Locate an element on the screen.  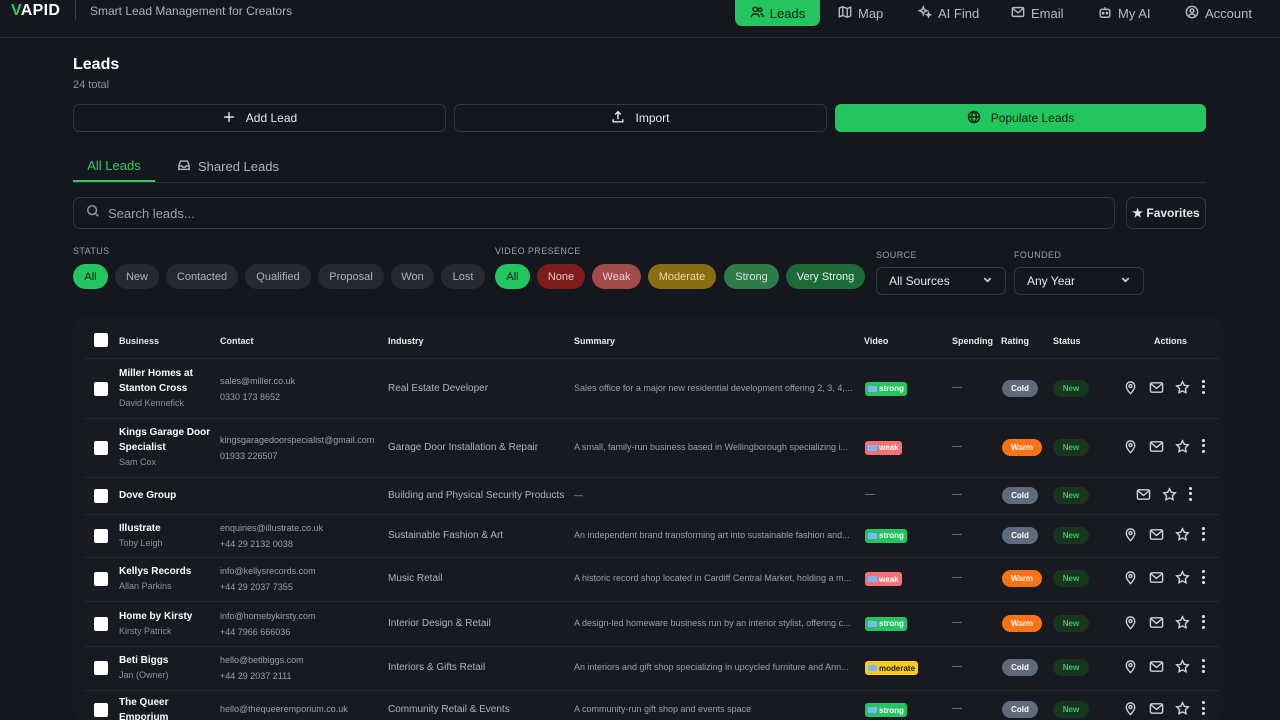
business-name: Dove Group is located at coordinates (147, 495).